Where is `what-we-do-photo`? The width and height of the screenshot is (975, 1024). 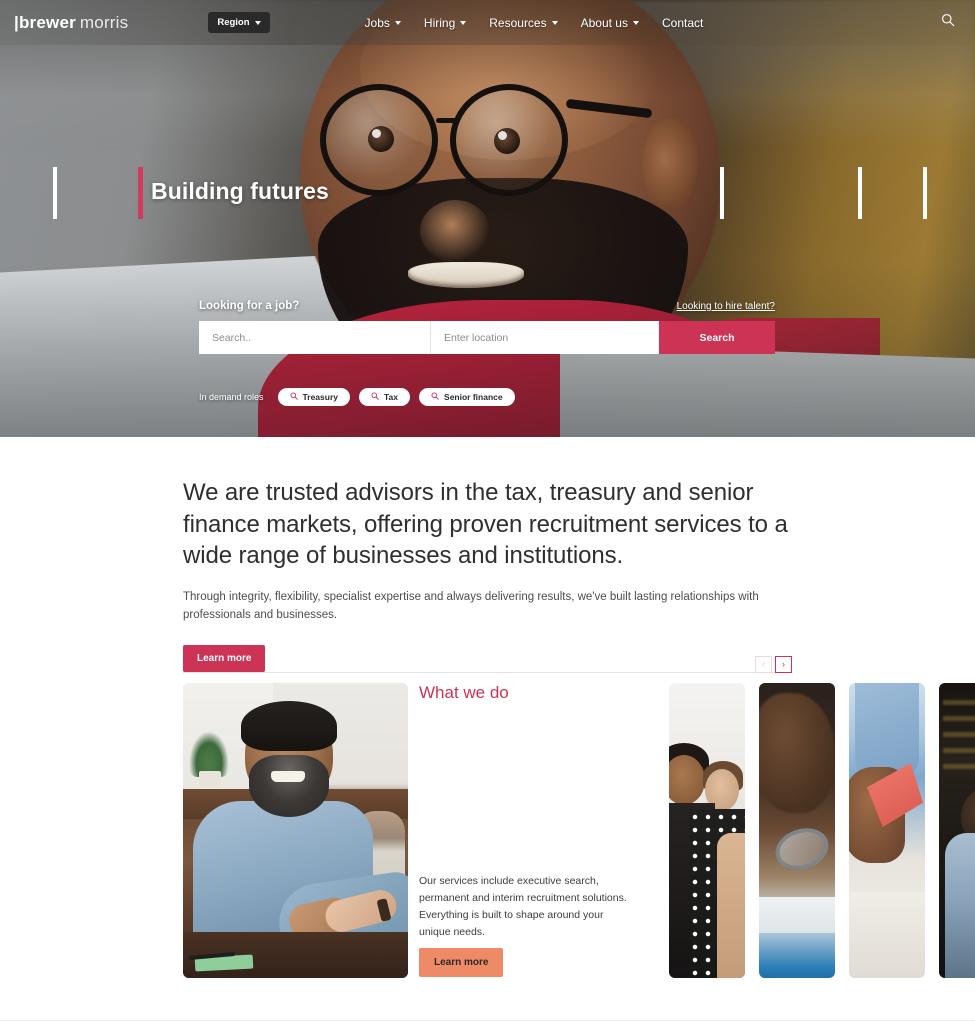
what-we-do-photo is located at coordinates (295, 830).